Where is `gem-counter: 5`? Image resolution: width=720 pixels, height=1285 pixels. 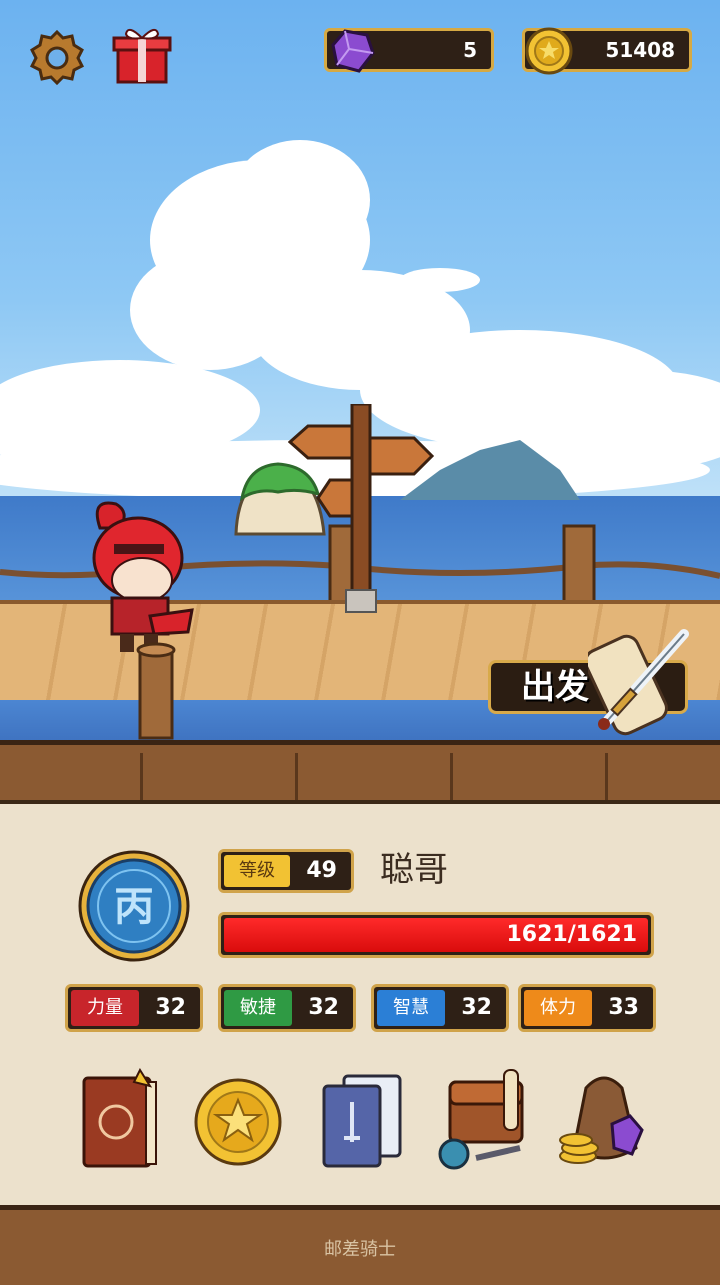 gem-counter: 5 is located at coordinates (409, 50).